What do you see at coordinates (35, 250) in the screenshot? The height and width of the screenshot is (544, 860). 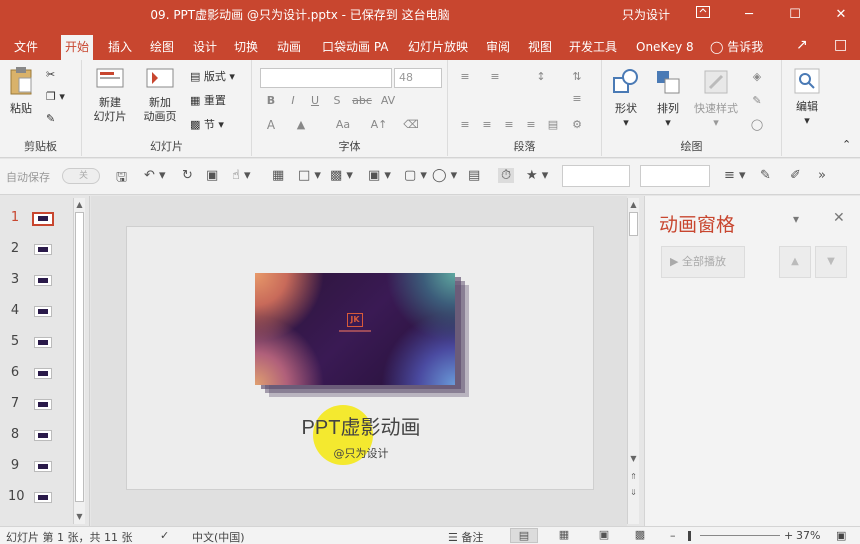 I see `thumbnail-2: 2` at bounding box center [35, 250].